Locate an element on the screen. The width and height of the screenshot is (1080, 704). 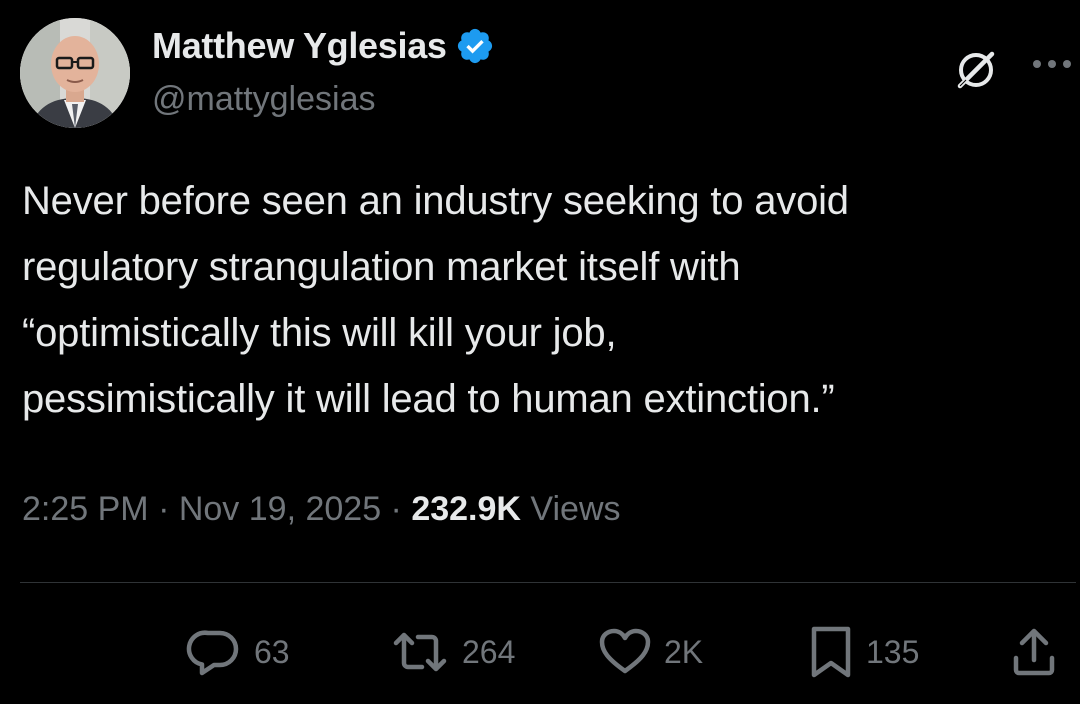
like-button: 2K is located at coordinates (650, 652).